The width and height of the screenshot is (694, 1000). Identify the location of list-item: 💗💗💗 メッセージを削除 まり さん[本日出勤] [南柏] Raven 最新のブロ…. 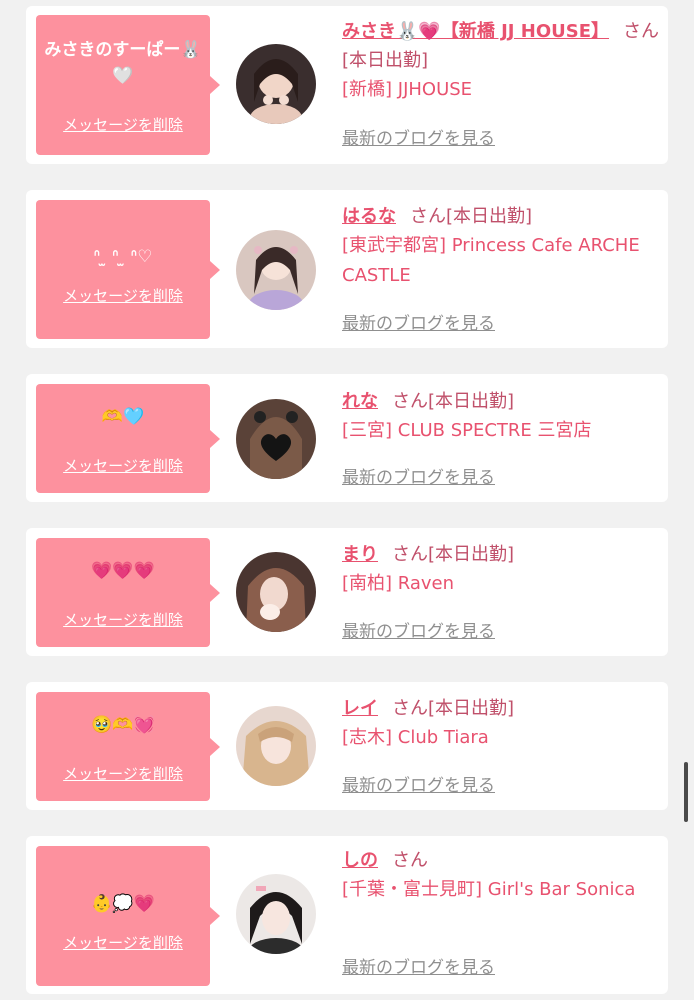
(347, 592).